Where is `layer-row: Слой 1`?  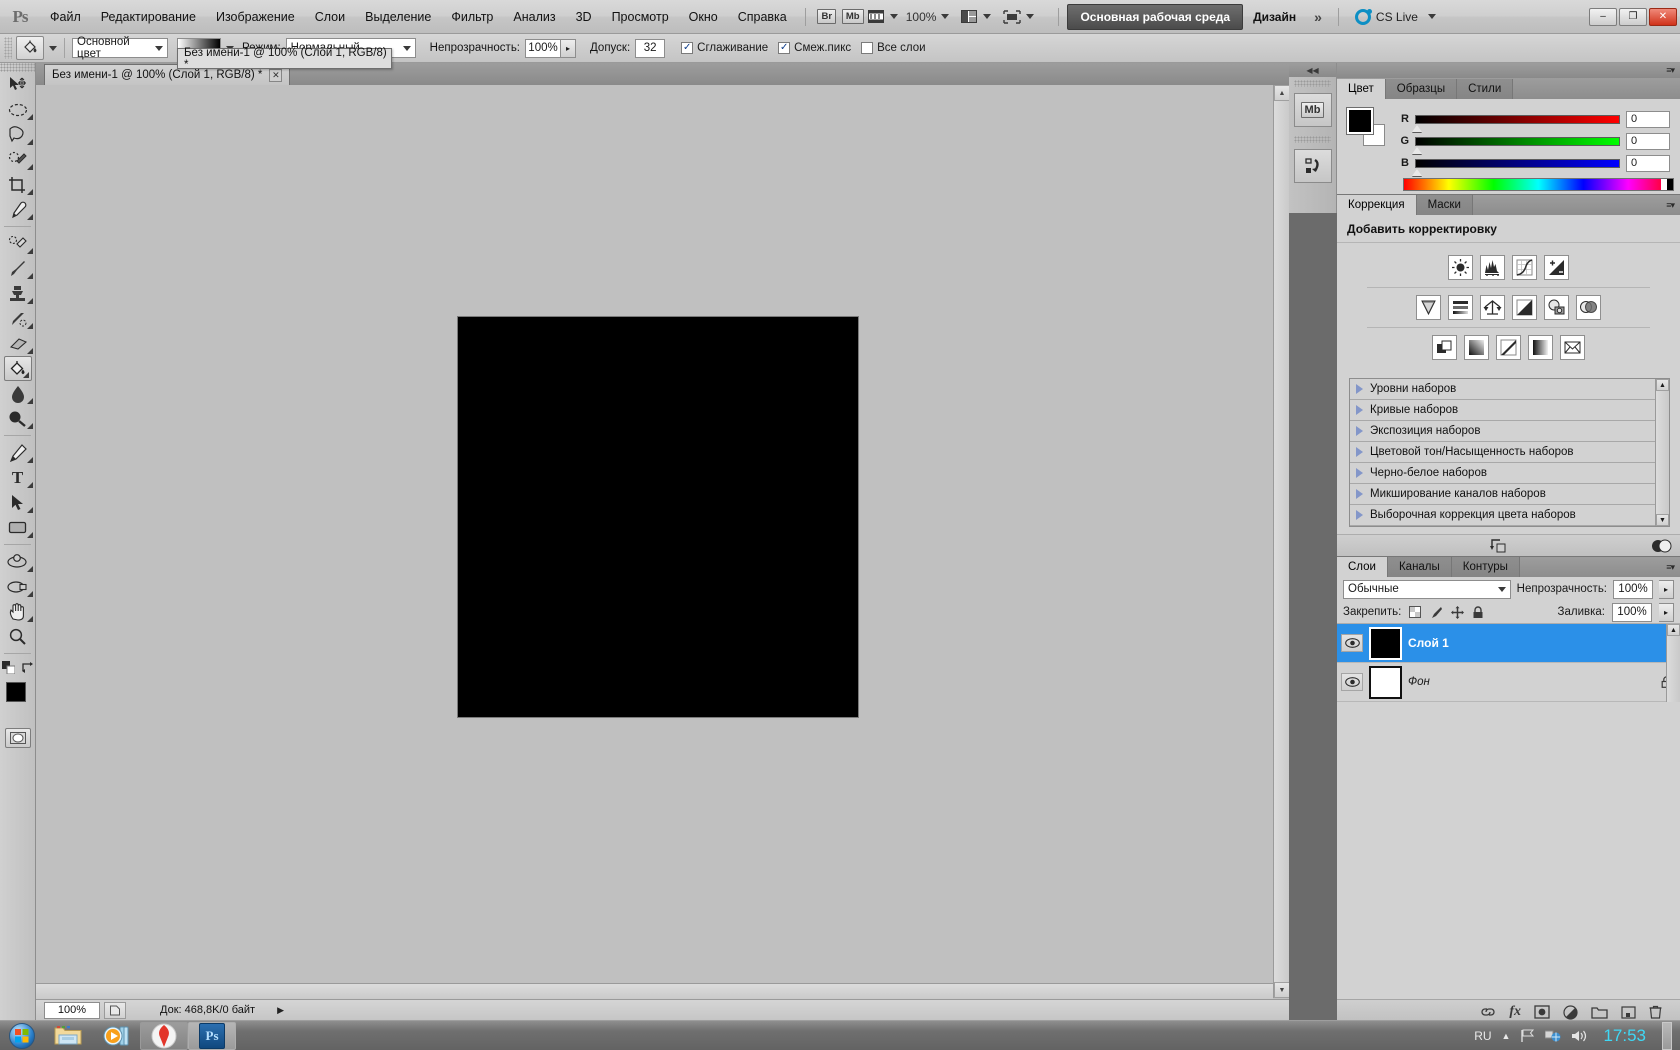 layer-row: Слой 1 is located at coordinates (1508, 643).